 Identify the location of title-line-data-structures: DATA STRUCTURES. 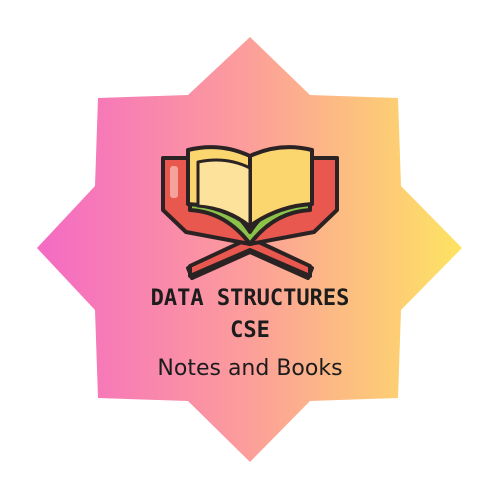
(250, 298).